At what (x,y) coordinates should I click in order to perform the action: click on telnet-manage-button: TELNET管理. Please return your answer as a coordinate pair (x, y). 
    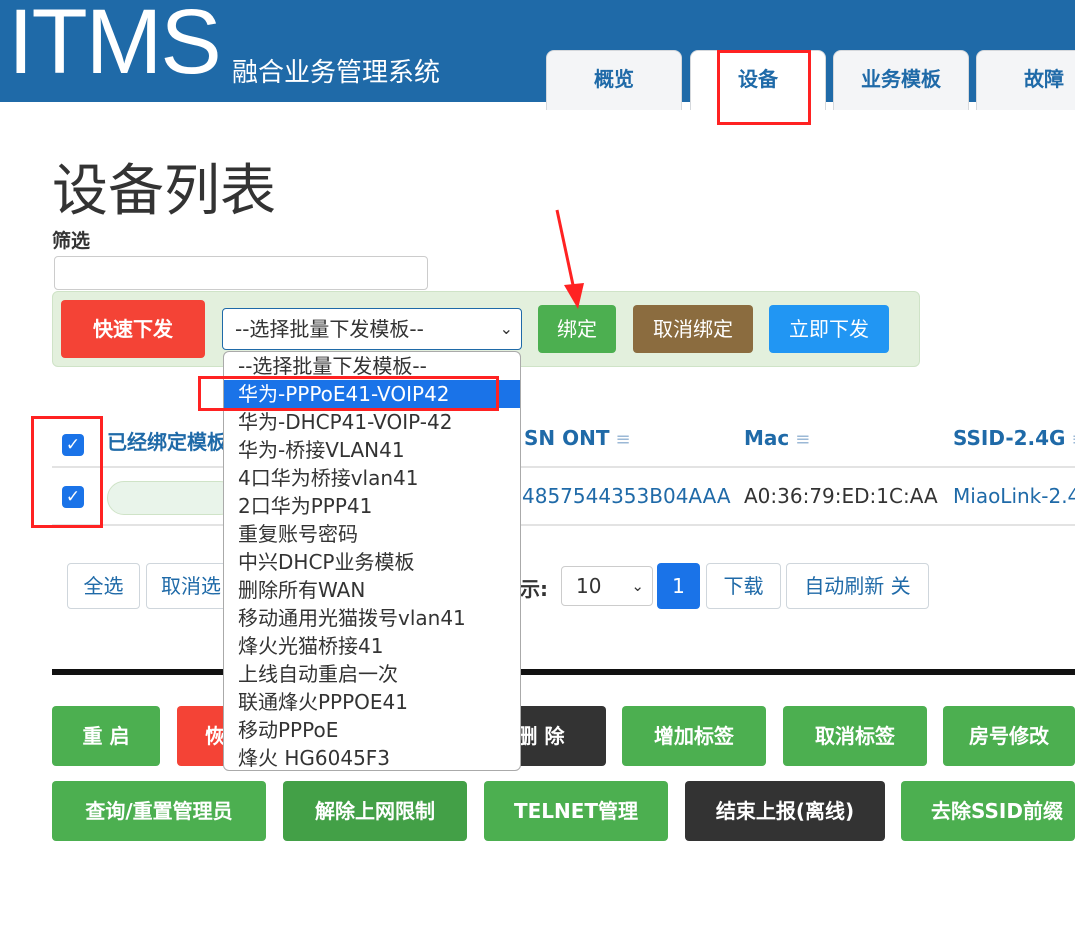
    Looking at the image, I should click on (576, 811).